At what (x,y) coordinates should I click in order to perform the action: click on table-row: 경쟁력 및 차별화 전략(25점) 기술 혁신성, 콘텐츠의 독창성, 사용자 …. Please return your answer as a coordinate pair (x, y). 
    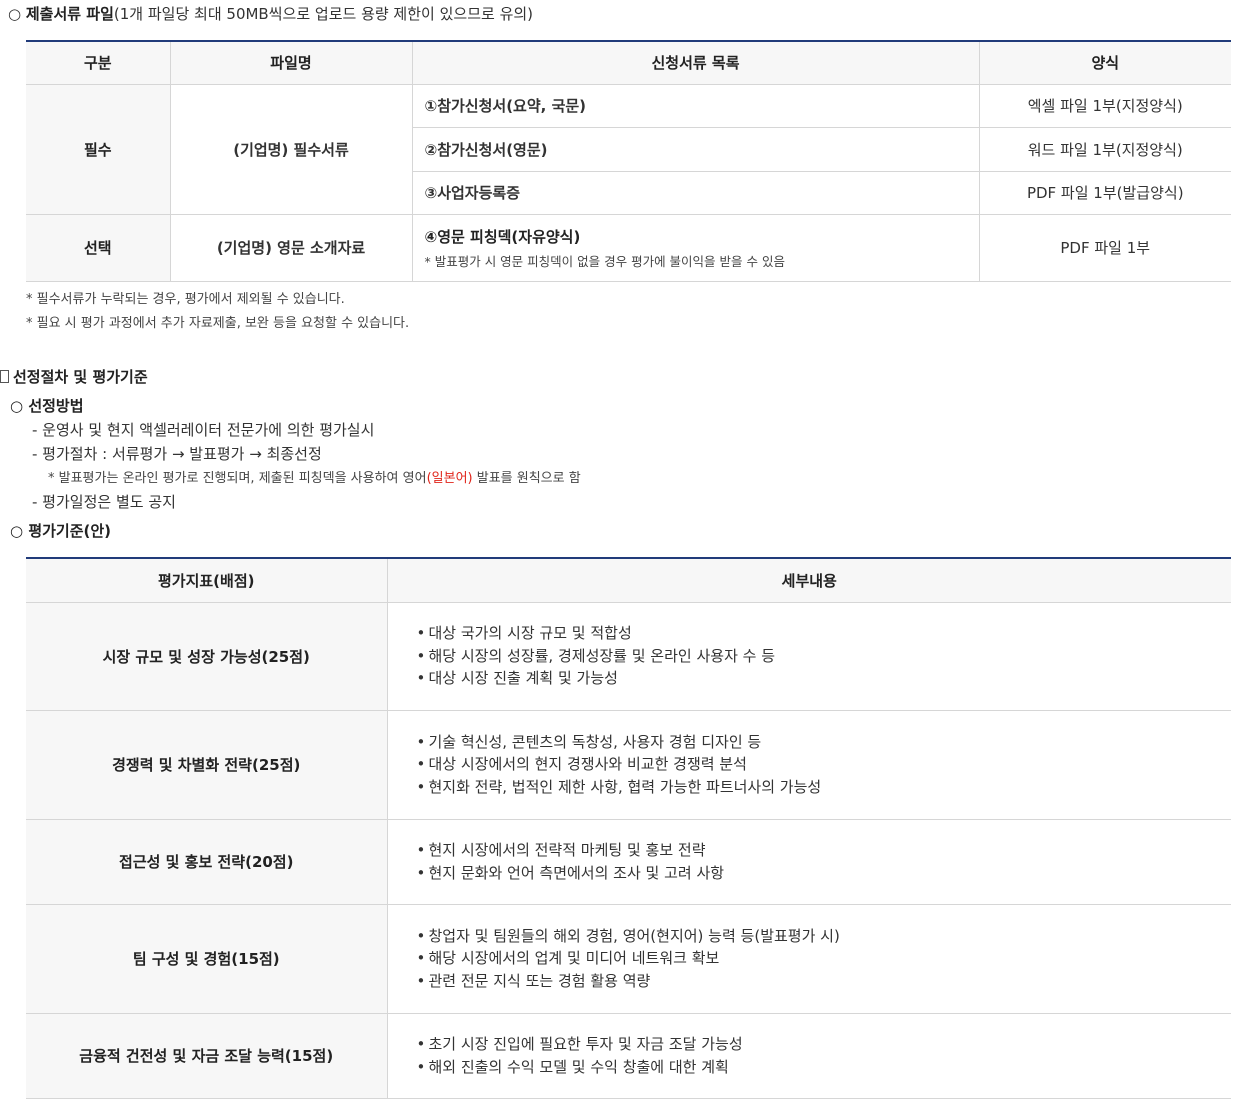
    Looking at the image, I should click on (628, 764).